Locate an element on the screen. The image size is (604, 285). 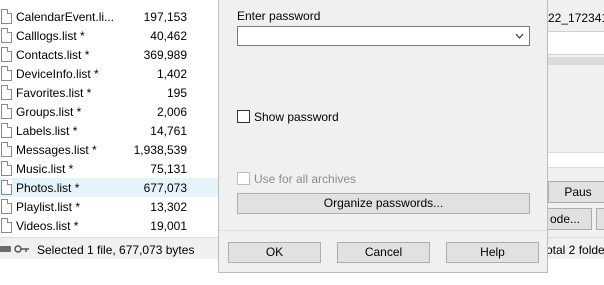
file-row: Messages.list * 1,938,539 is located at coordinates (109, 149).